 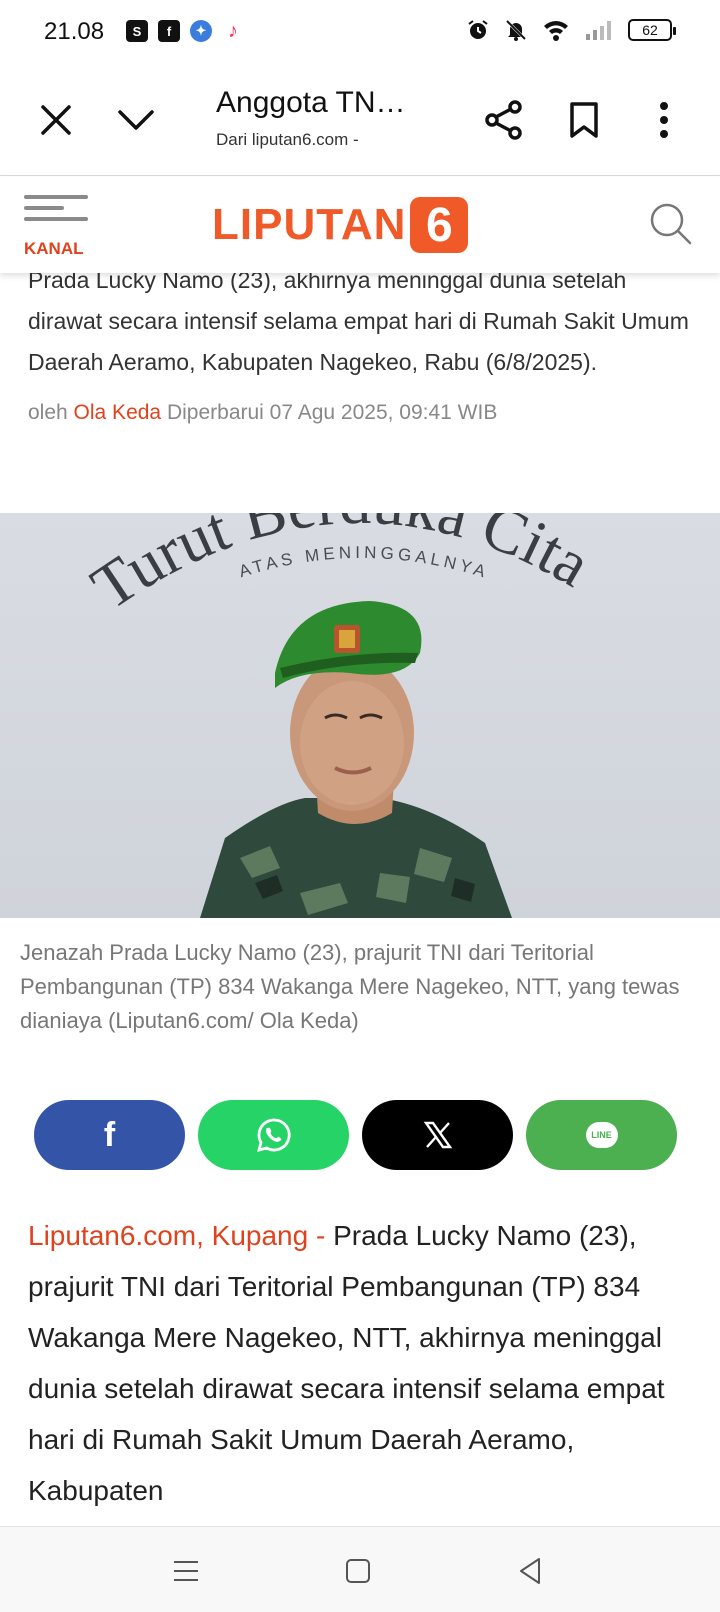 I want to click on more-options-button, so click(x=664, y=120).